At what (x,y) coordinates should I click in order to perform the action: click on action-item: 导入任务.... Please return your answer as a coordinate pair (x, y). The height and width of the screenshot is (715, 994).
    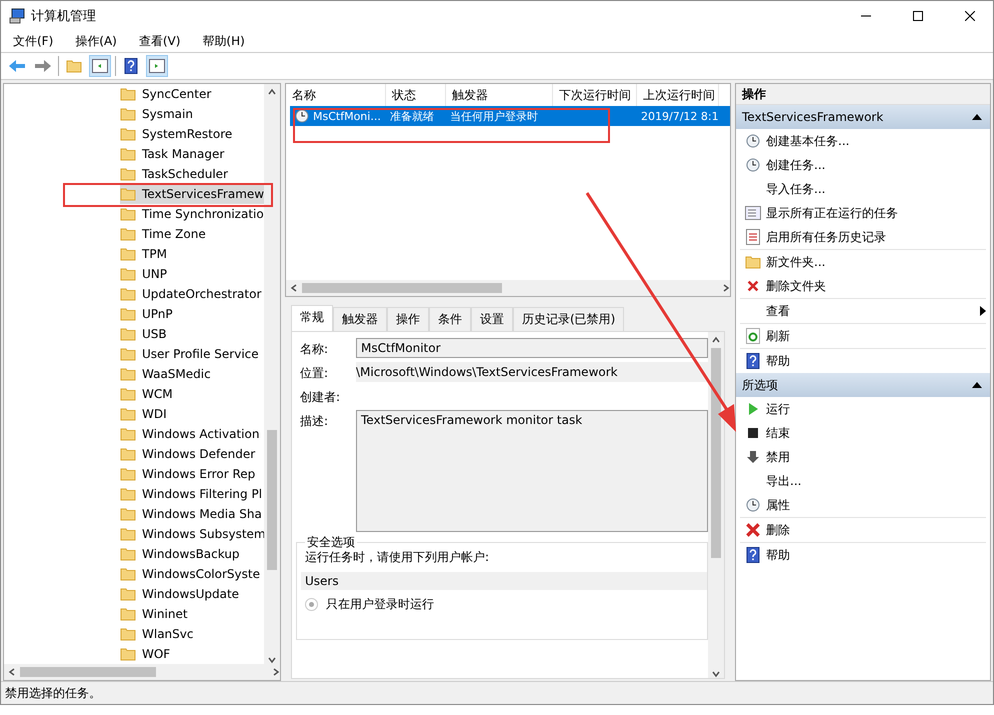
    Looking at the image, I should click on (863, 189).